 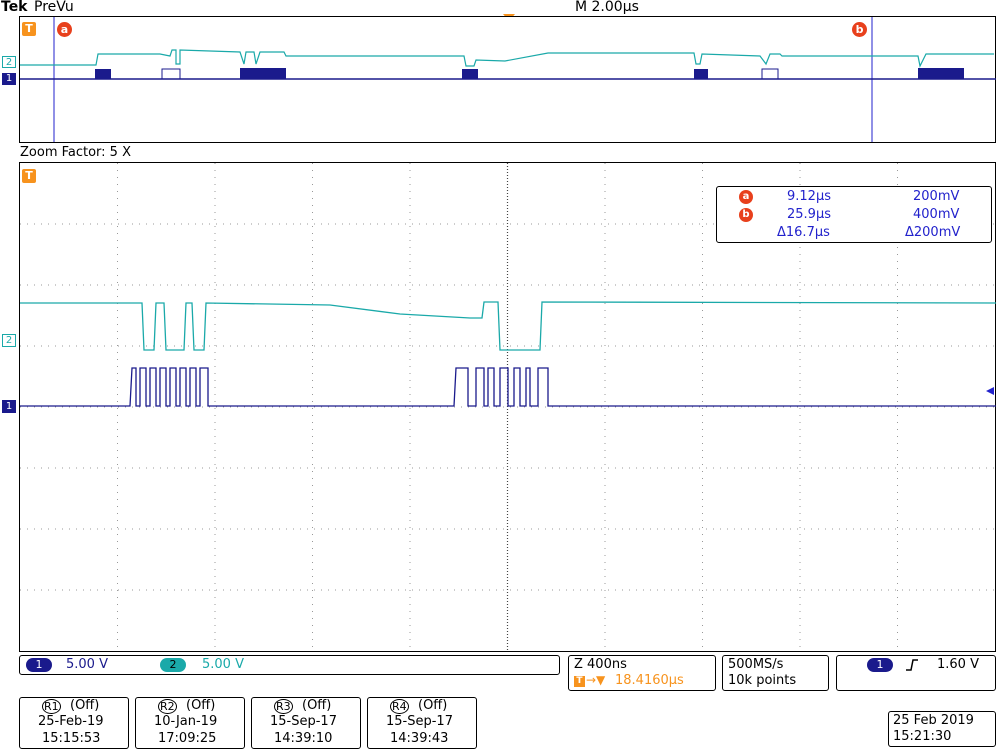 I want to click on ref-box-r4: R4 (Off) 15-Sep-17 14:39:43, so click(x=422, y=723).